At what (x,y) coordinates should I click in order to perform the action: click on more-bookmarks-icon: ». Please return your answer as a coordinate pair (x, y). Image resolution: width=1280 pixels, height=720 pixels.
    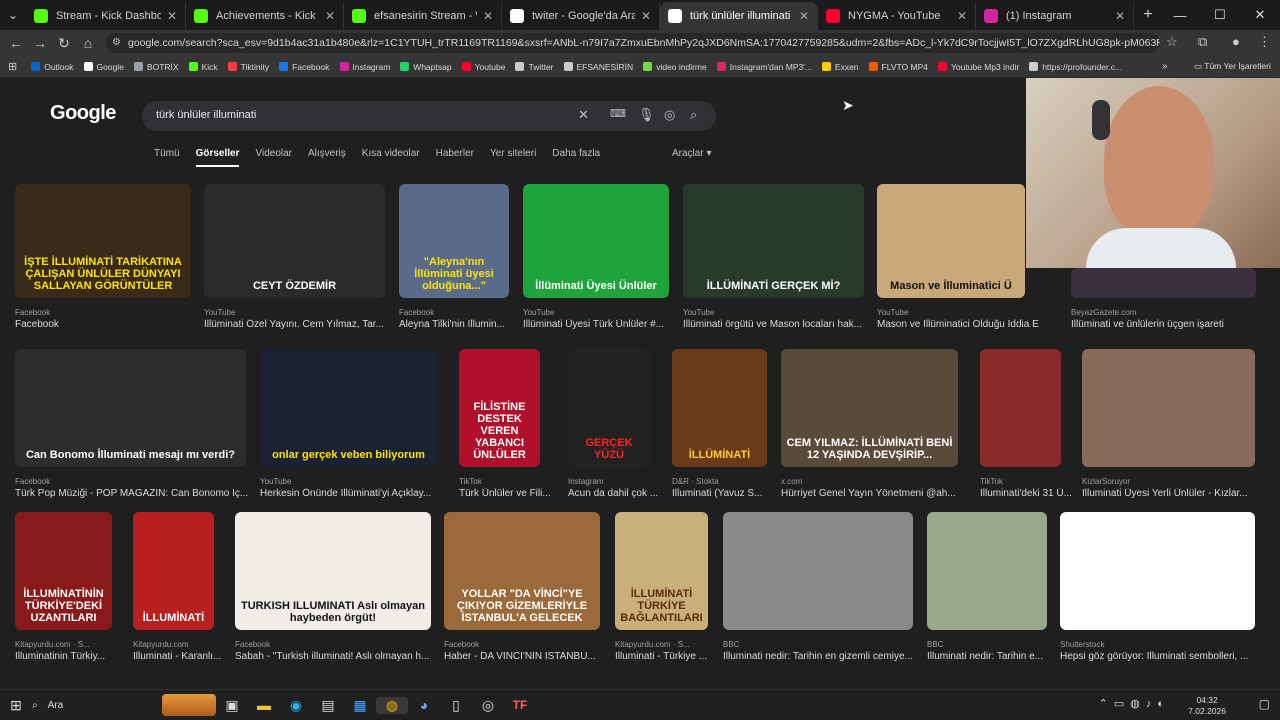
    Looking at the image, I should click on (1165, 66).